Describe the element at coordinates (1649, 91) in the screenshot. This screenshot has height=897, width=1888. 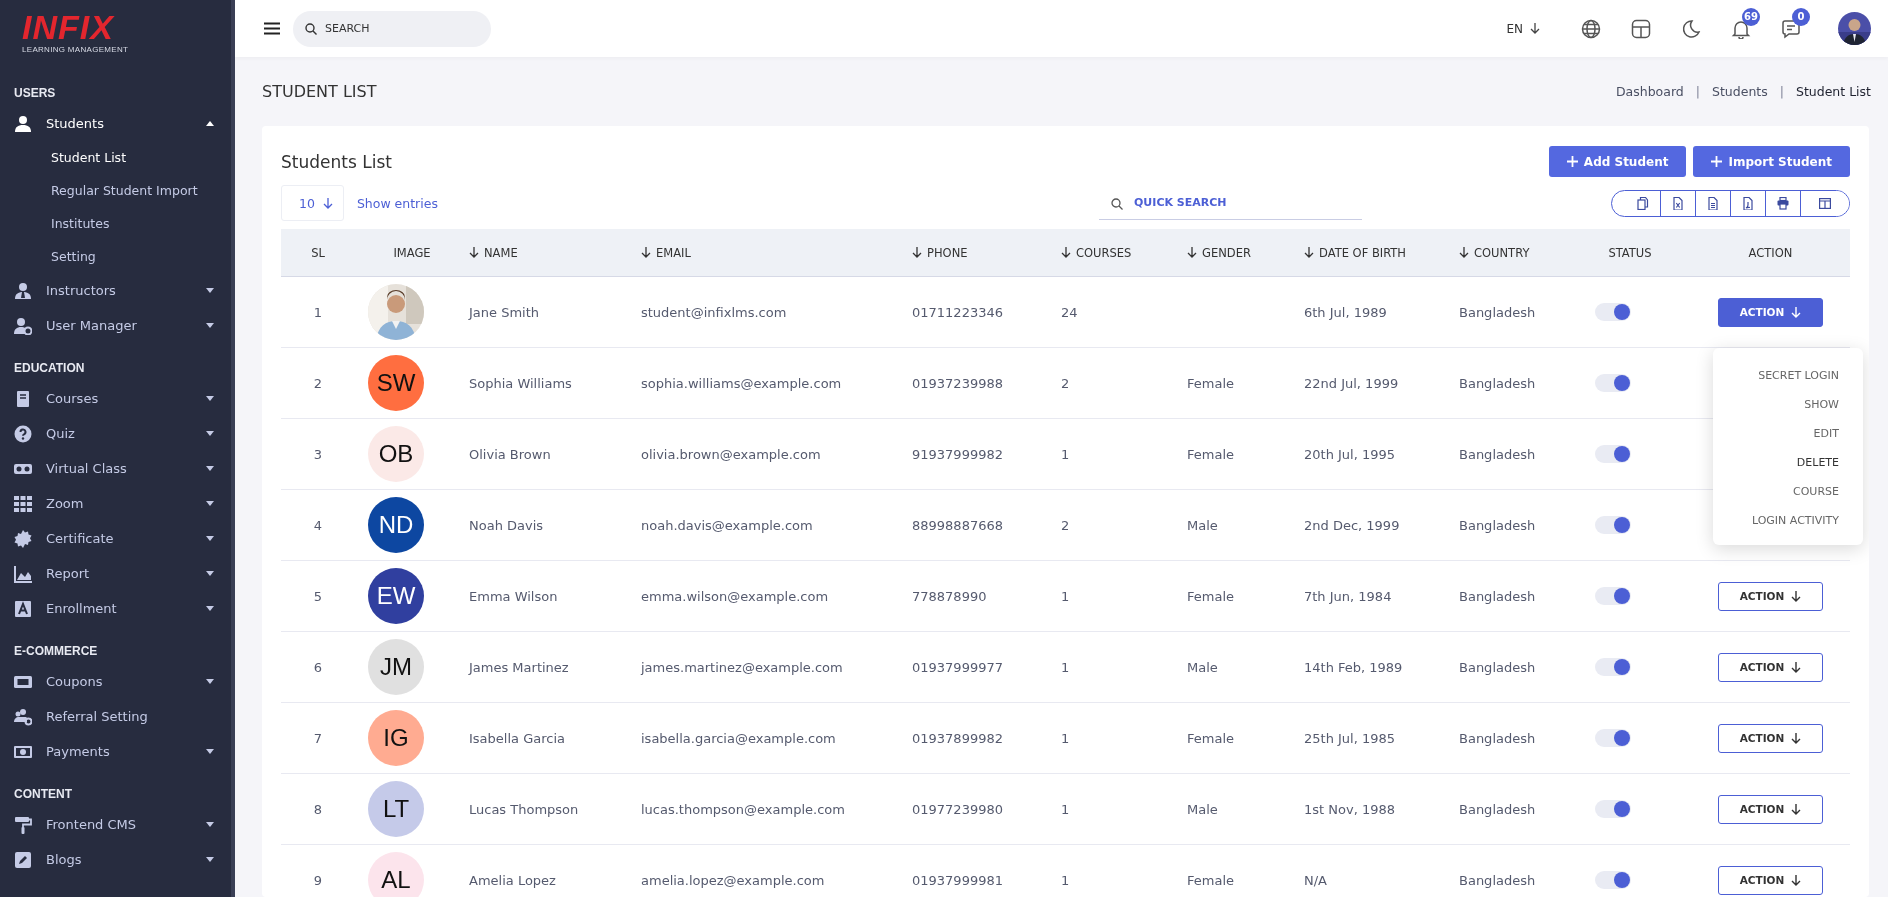
I see `breadcrumb-link: Dashboard` at that location.